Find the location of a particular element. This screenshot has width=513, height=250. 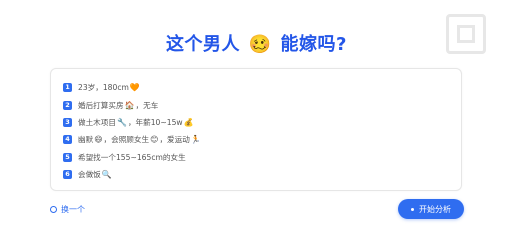

item-text: 23岁，180cm is located at coordinates (103, 88).